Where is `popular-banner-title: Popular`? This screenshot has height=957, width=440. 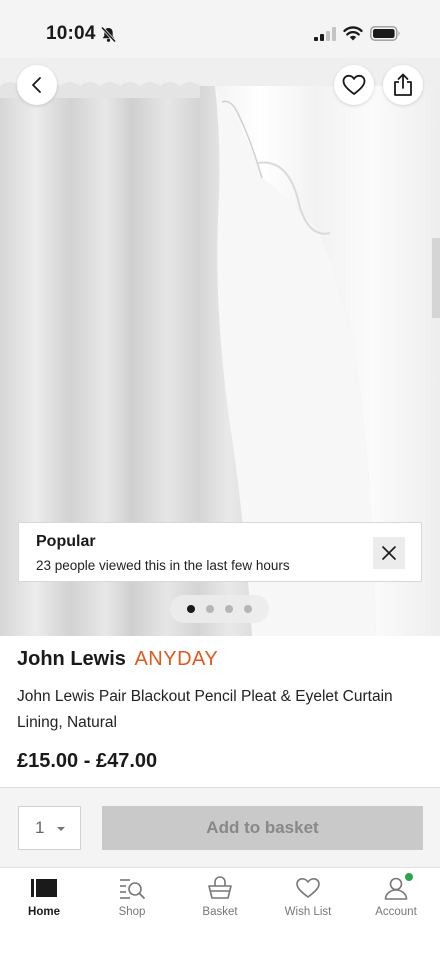
popular-banner-title: Popular is located at coordinates (66, 541).